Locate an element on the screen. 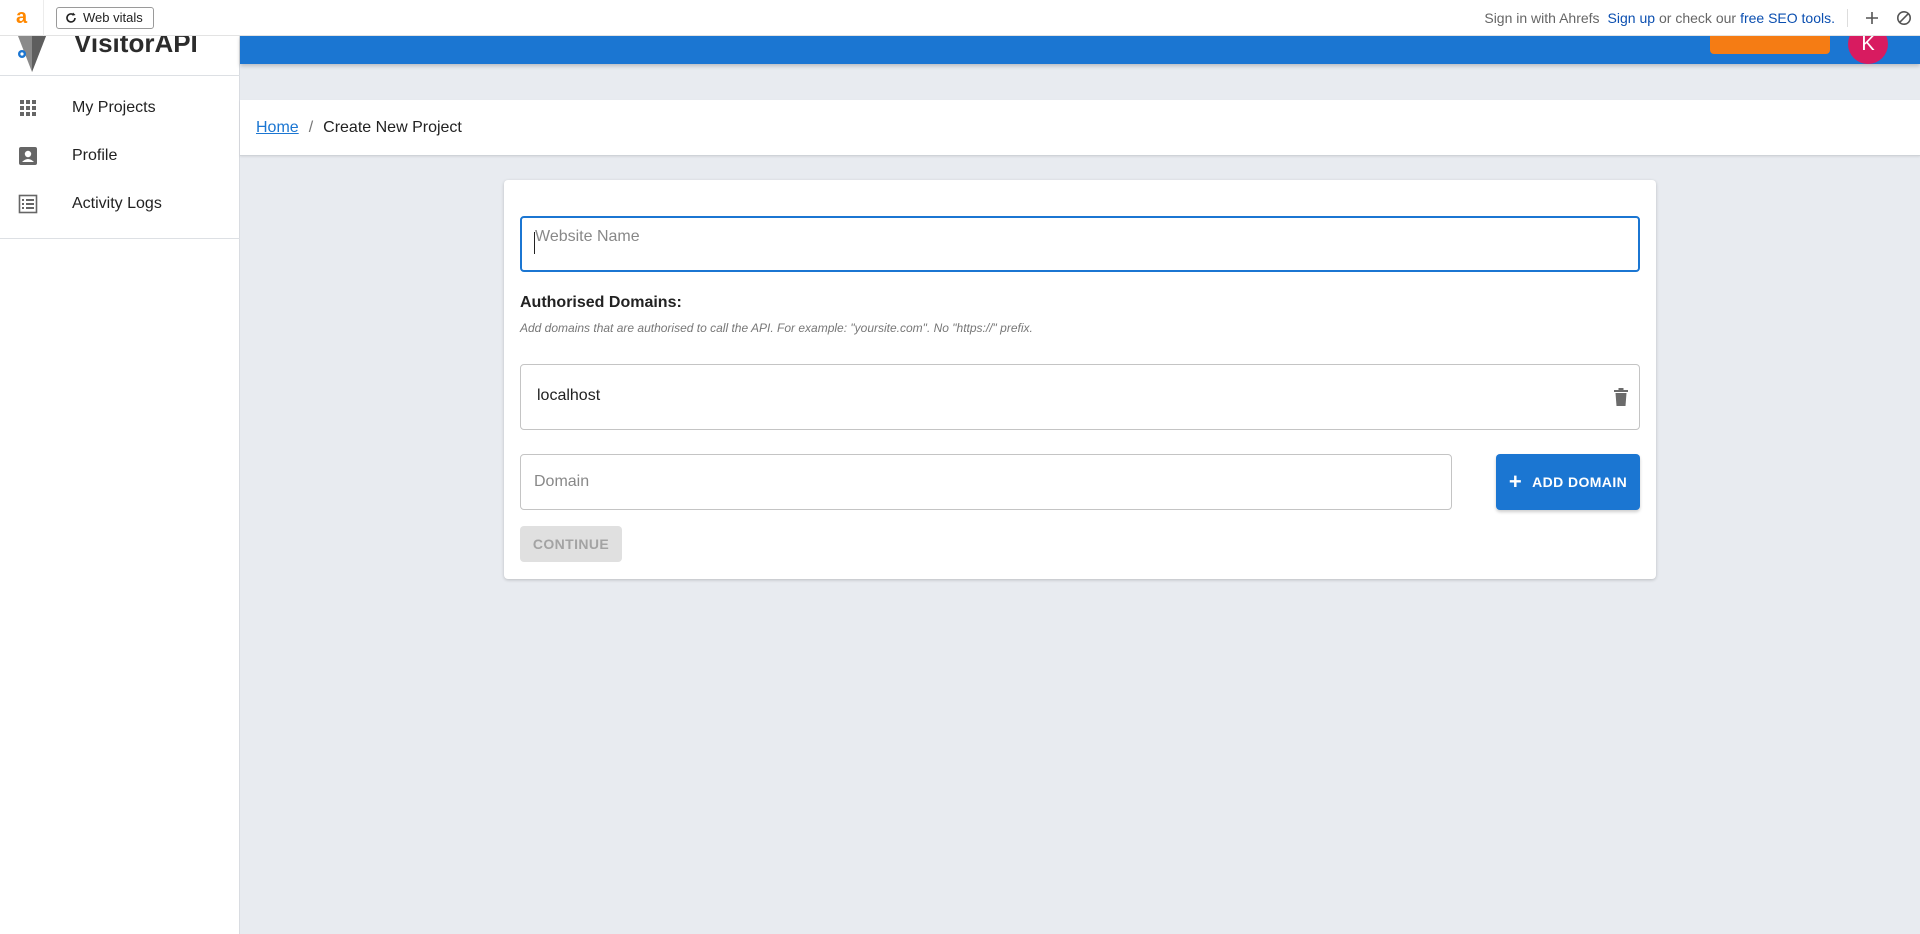 This screenshot has width=1920, height=934. ahrefs-logo-text: a is located at coordinates (21, 17).